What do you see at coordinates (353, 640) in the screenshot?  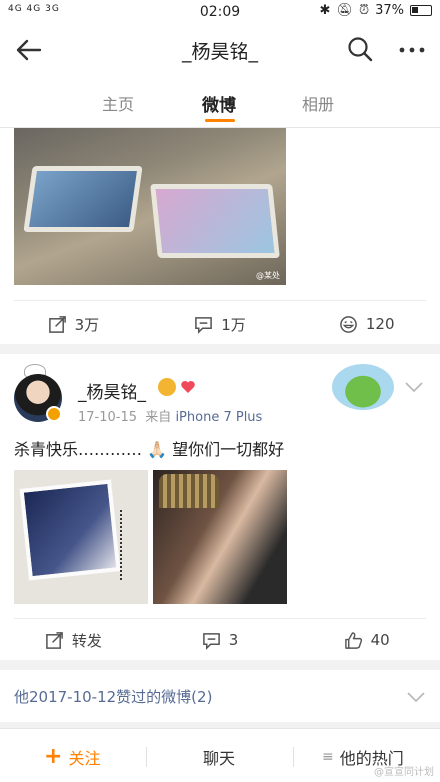 I see `thumbs-up-icon` at bounding box center [353, 640].